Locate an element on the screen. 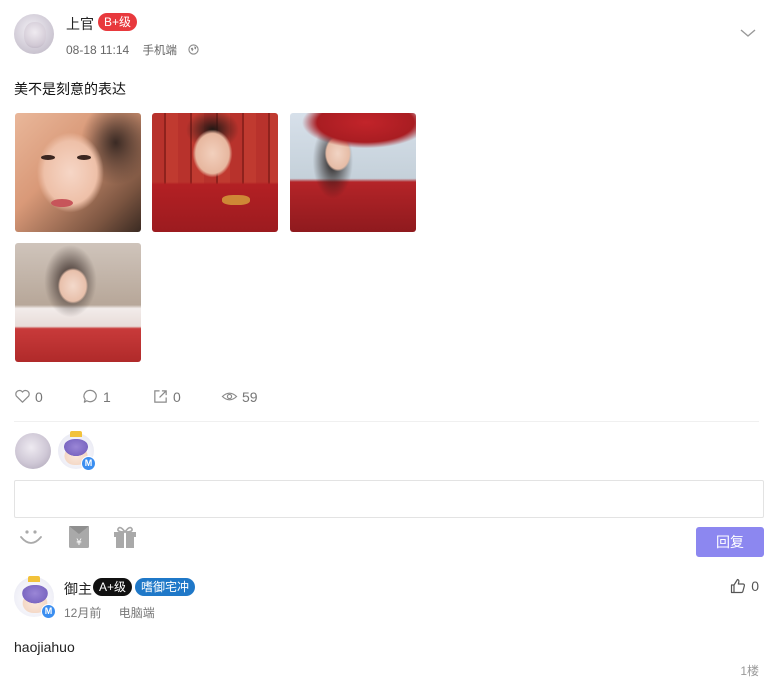  post-time: 08-18 11:14 is located at coordinates (98, 50).